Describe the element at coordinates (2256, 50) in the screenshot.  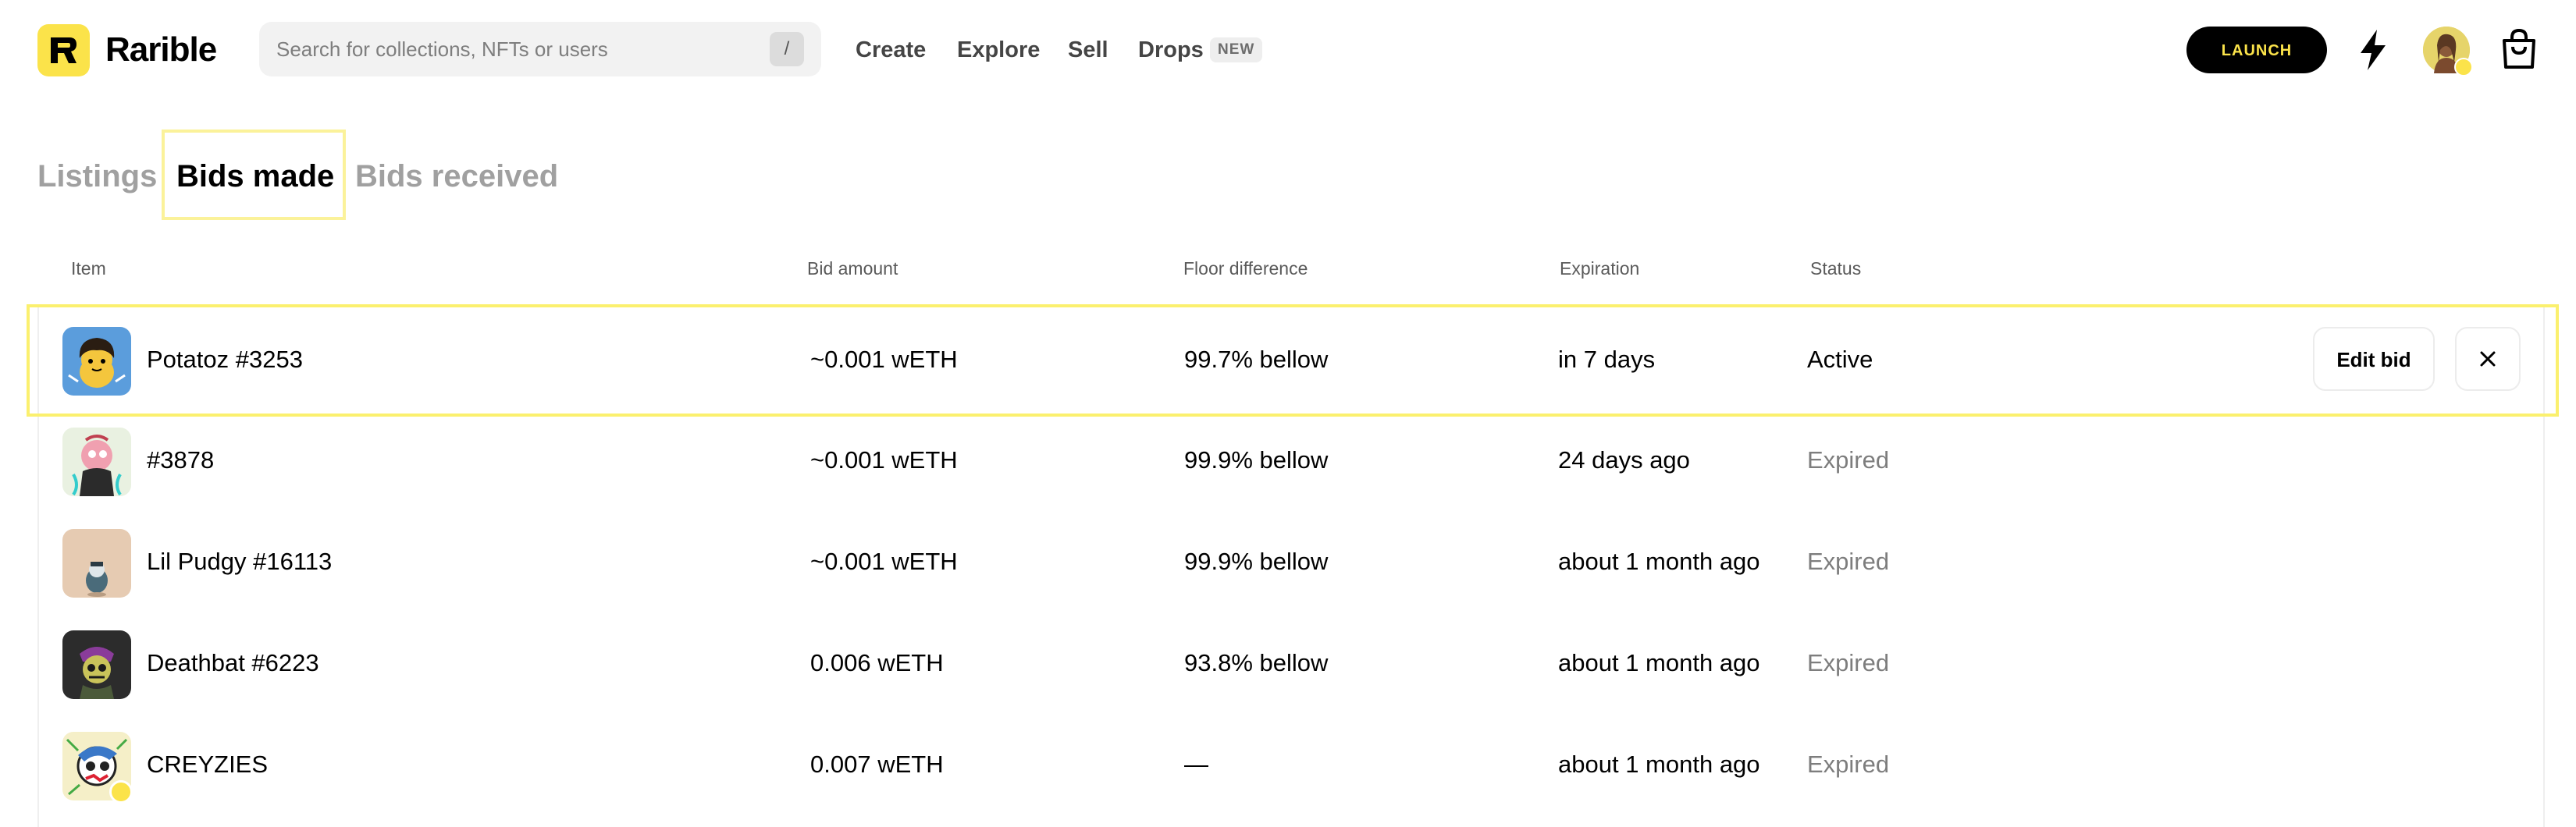
I see `launch-button: LAUNCH` at that location.